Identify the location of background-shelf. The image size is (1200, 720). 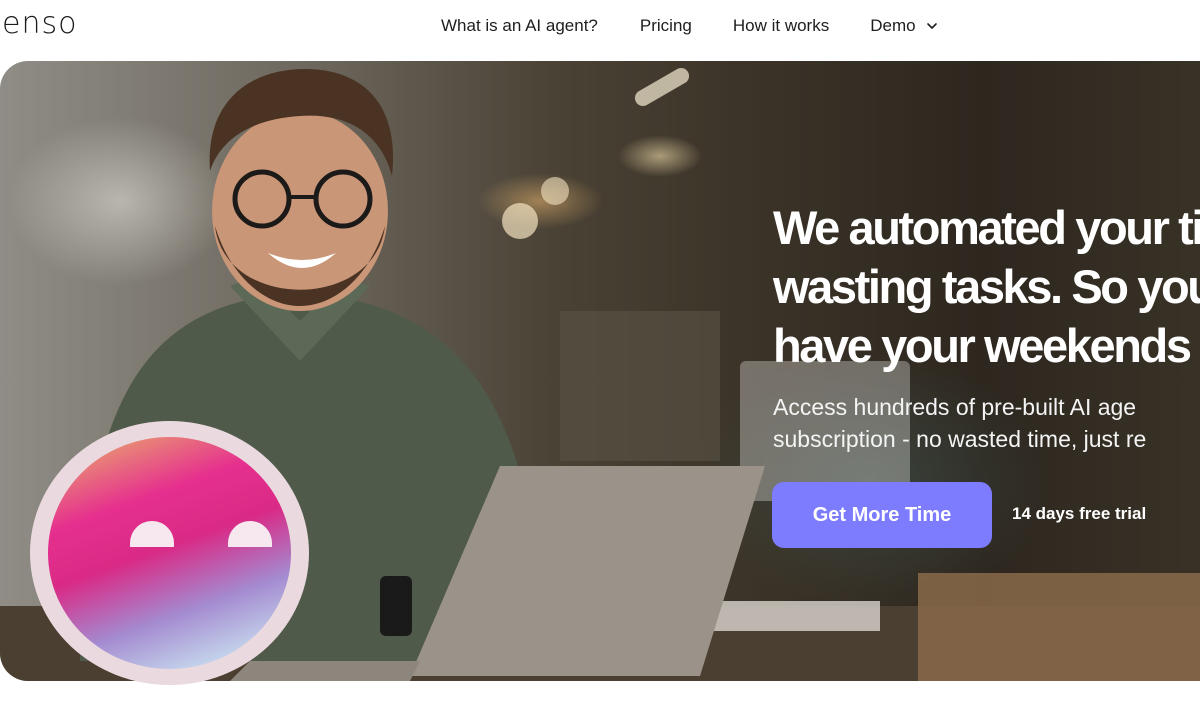
(640, 386).